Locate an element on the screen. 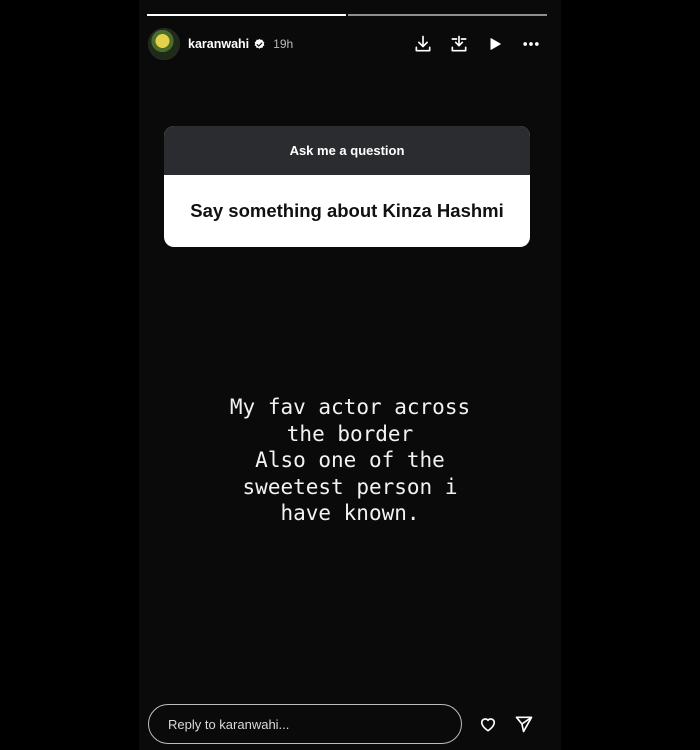  avatar is located at coordinates (164, 44).